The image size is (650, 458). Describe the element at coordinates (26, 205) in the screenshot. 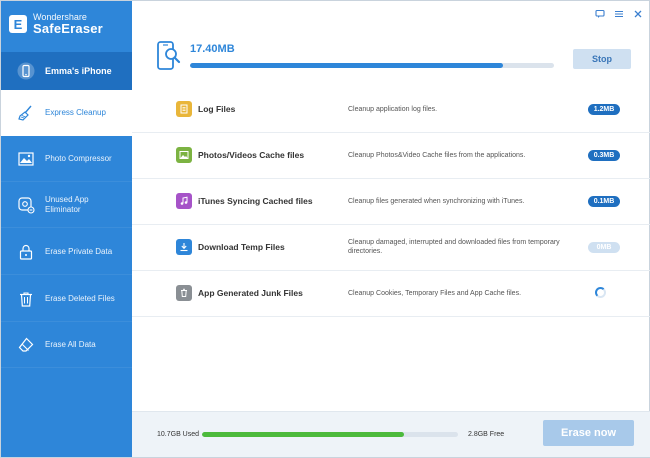

I see `app-remove-icon` at that location.